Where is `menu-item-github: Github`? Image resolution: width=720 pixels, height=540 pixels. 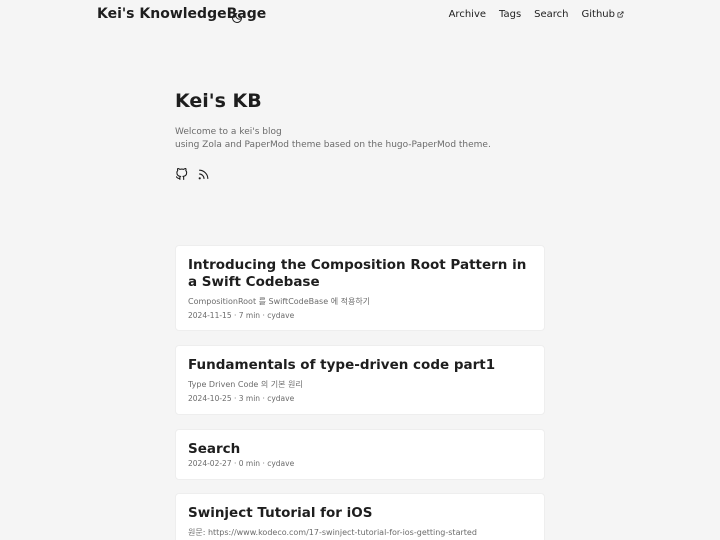 menu-item-github: Github is located at coordinates (603, 14).